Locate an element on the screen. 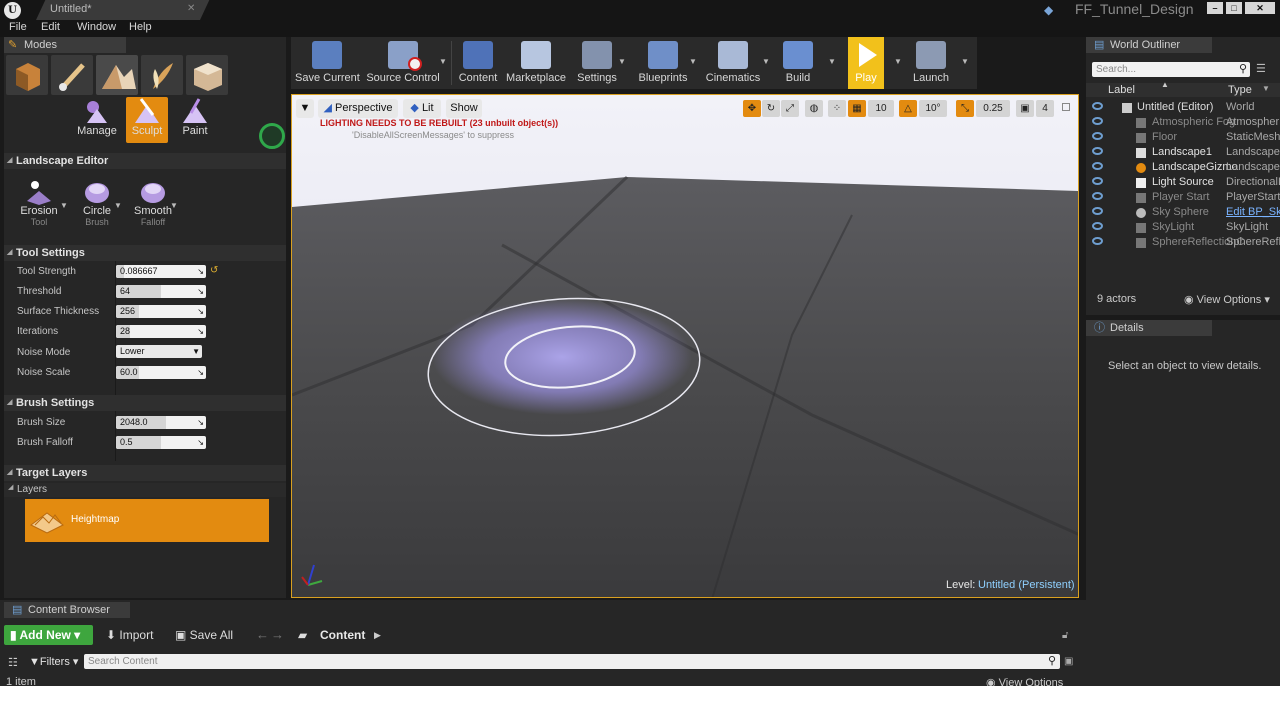 The width and height of the screenshot is (1280, 720). sort-ascending-icon: ▲ is located at coordinates (1165, 84).